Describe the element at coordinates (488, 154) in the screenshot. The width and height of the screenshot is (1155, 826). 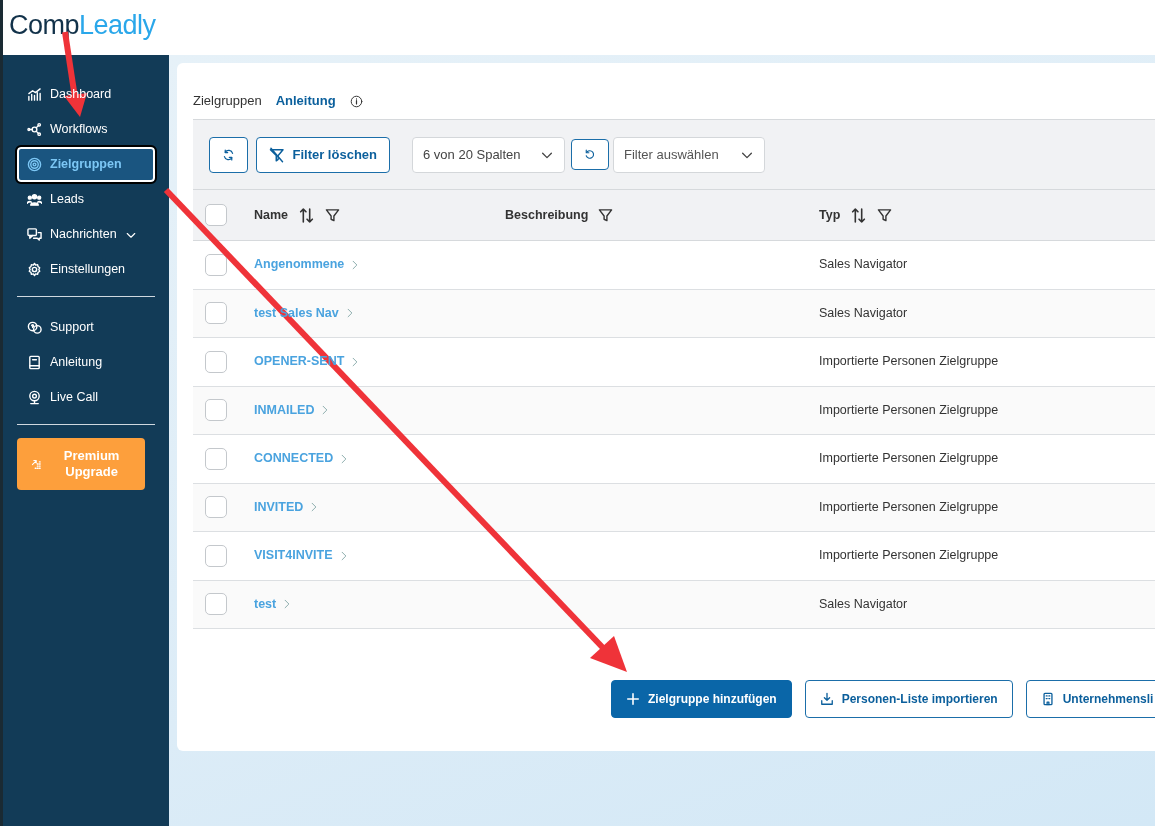
I see `columns-select: 6 von 20 Spalten` at that location.